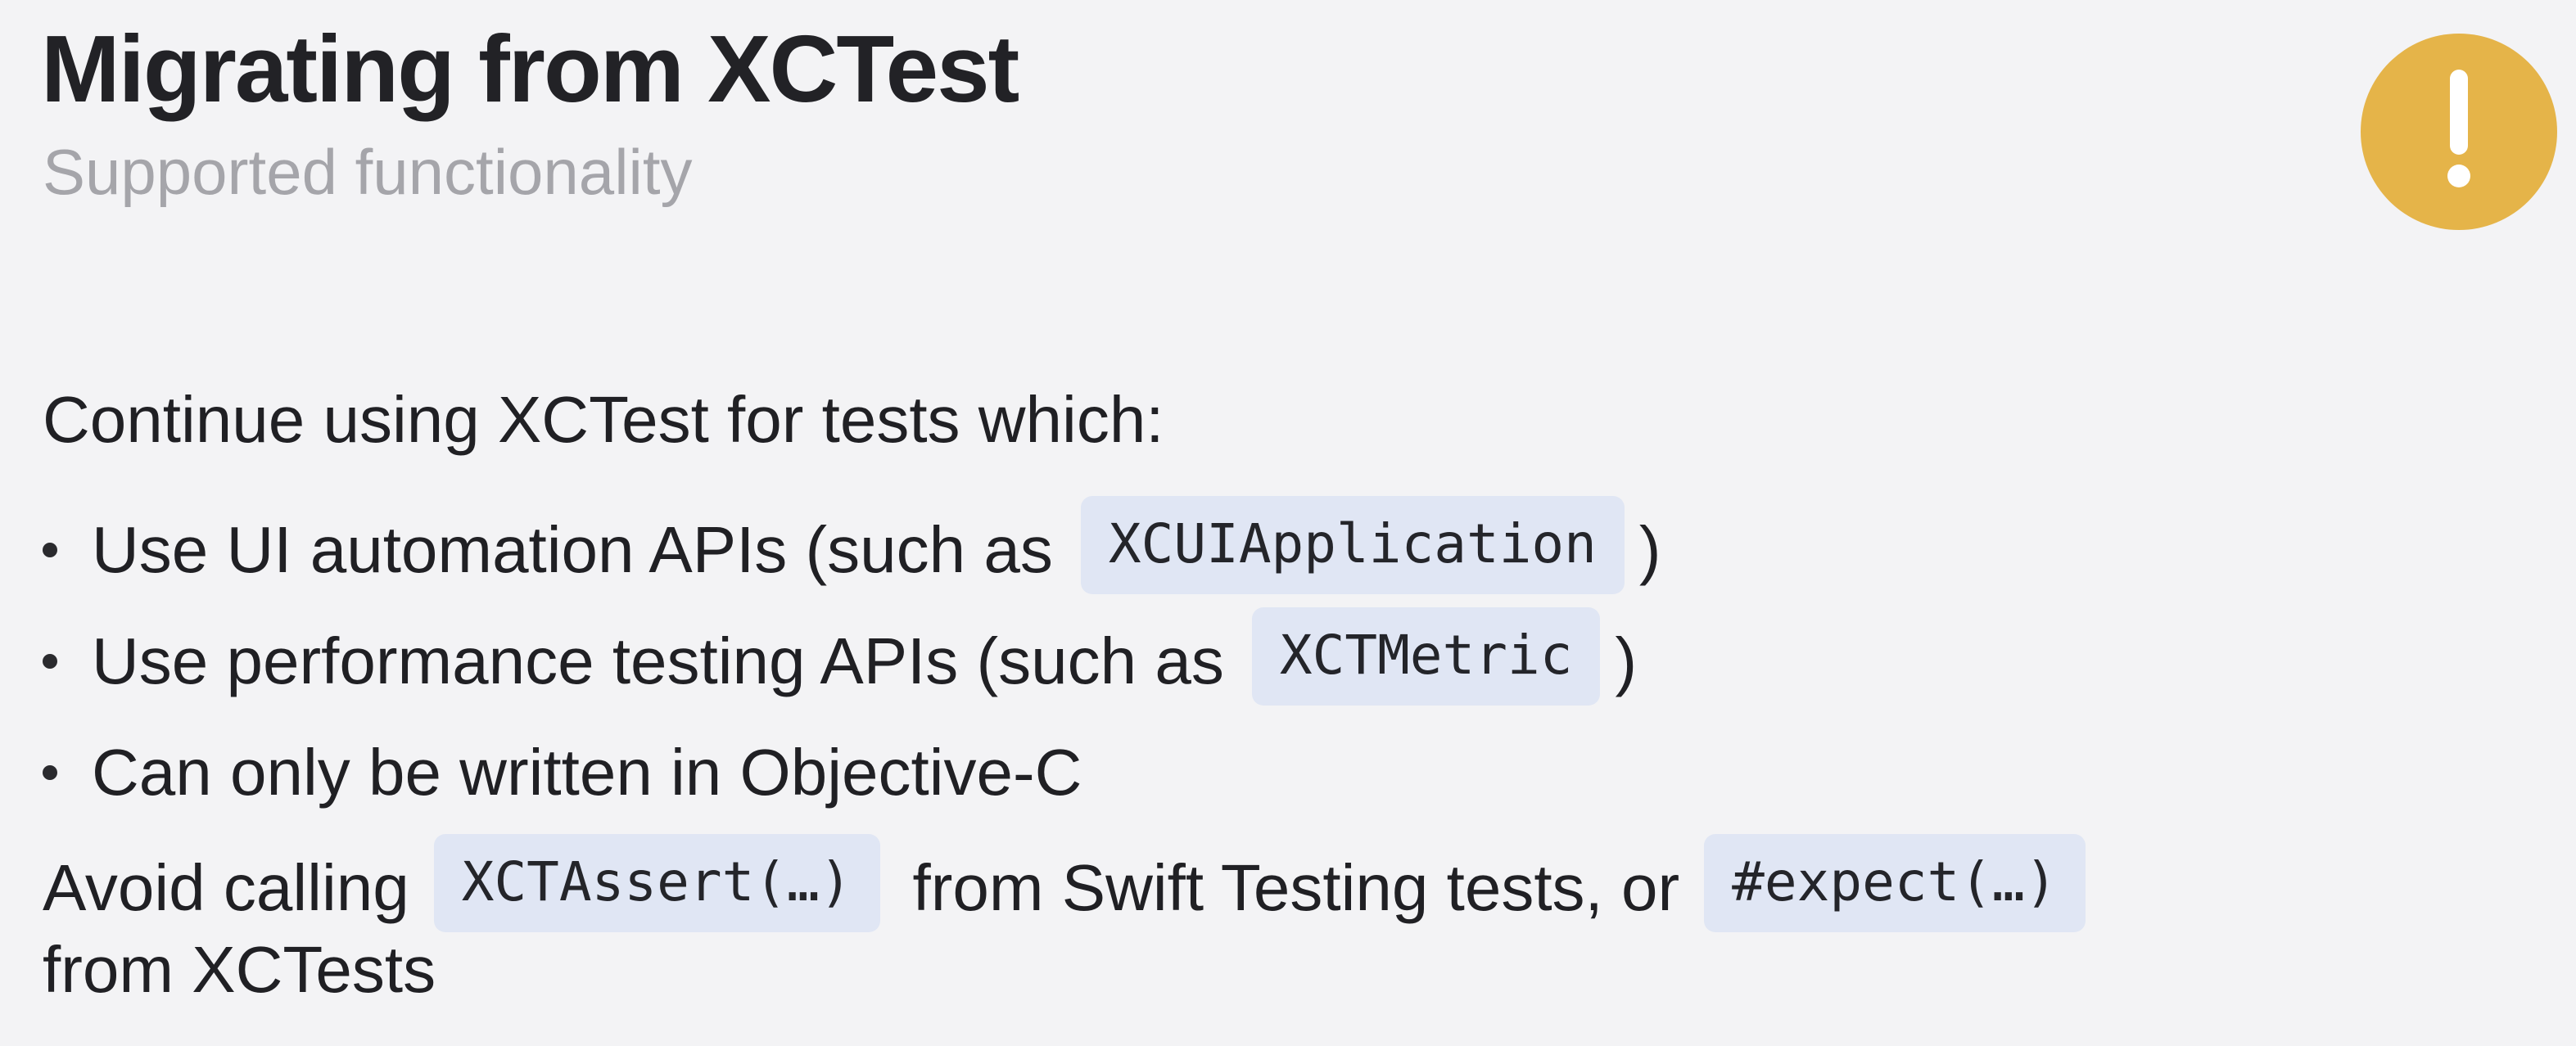 This screenshot has width=2576, height=1046. Describe the element at coordinates (239, 970) in the screenshot. I see `avoid-suffix: from XCTests` at that location.